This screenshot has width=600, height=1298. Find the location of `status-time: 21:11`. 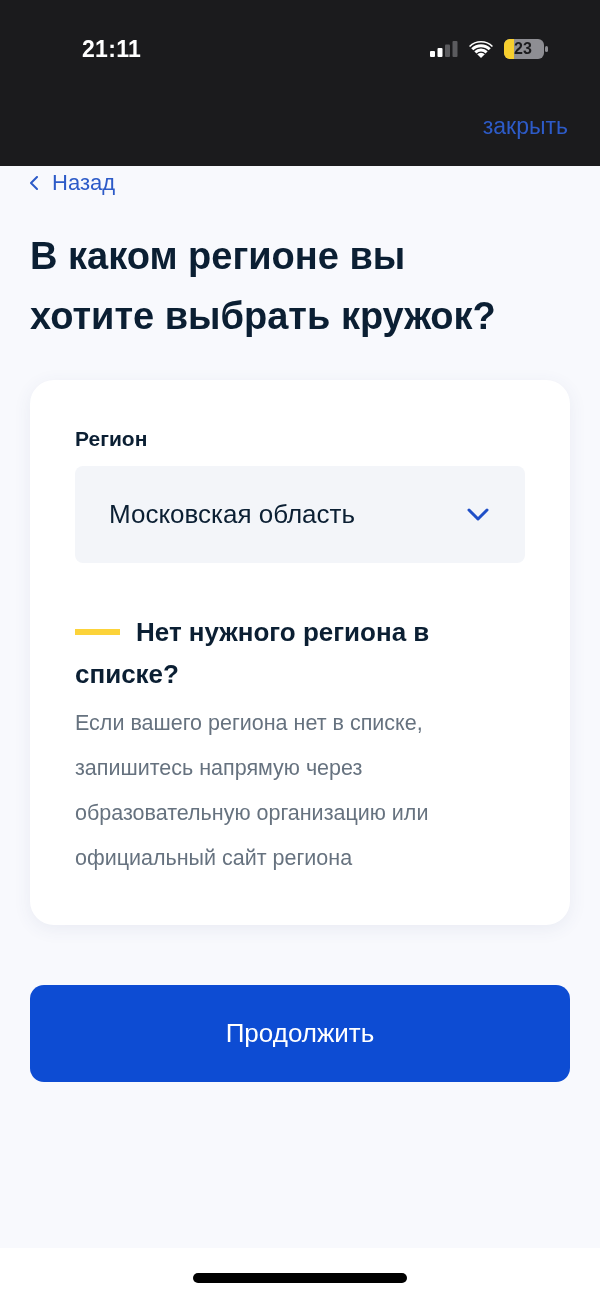

status-time: 21:11 is located at coordinates (112, 49).